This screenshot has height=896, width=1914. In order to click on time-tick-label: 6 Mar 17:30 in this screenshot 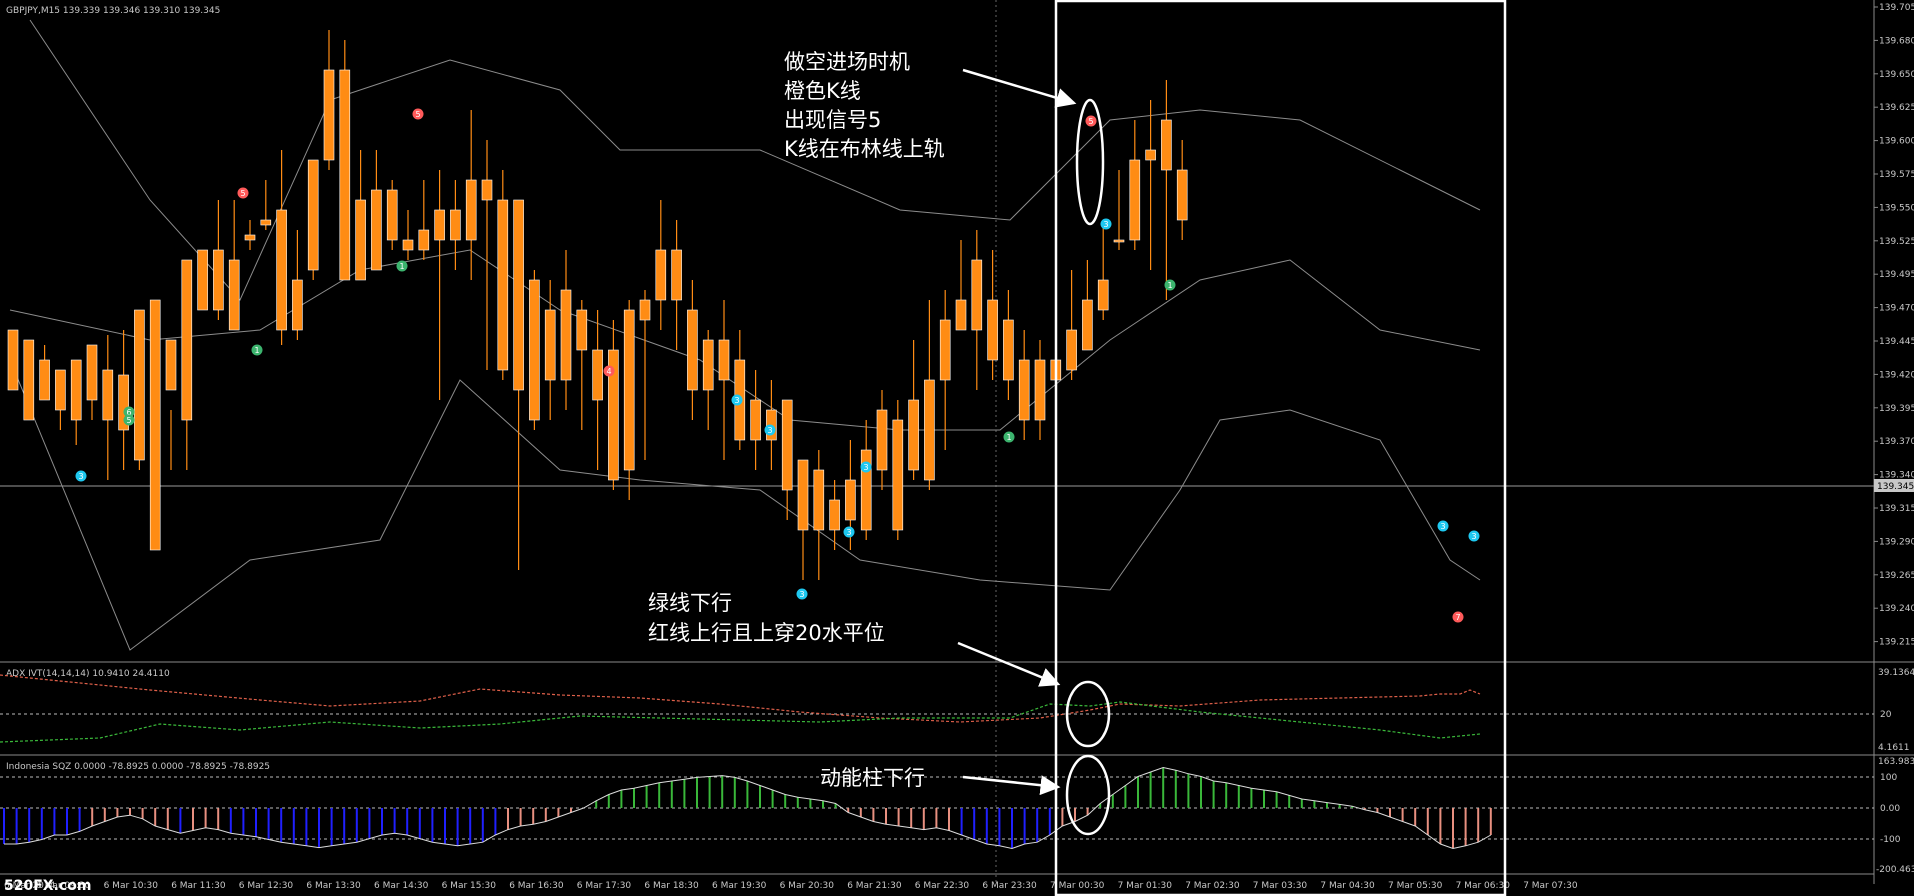, I will do `click(604, 886)`.